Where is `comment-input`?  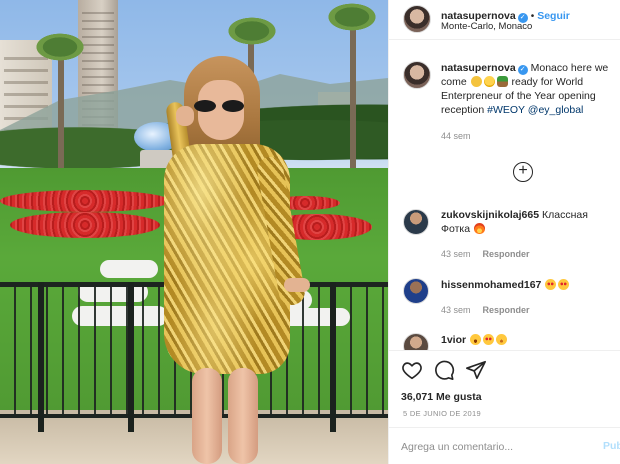
comment-input is located at coordinates (496, 447).